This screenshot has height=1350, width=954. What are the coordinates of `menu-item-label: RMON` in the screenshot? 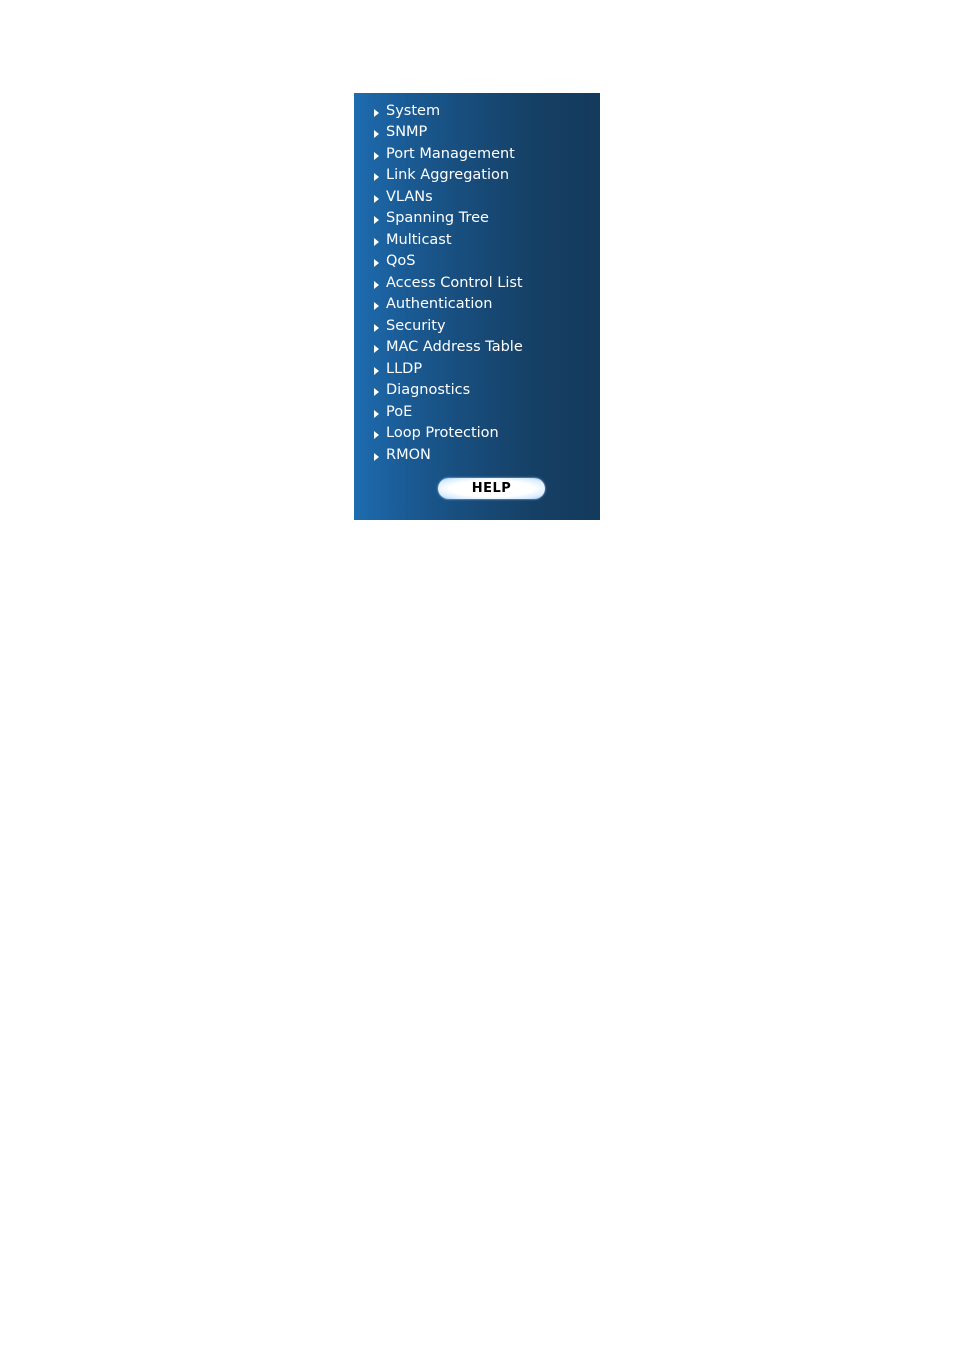 It's located at (408, 454).